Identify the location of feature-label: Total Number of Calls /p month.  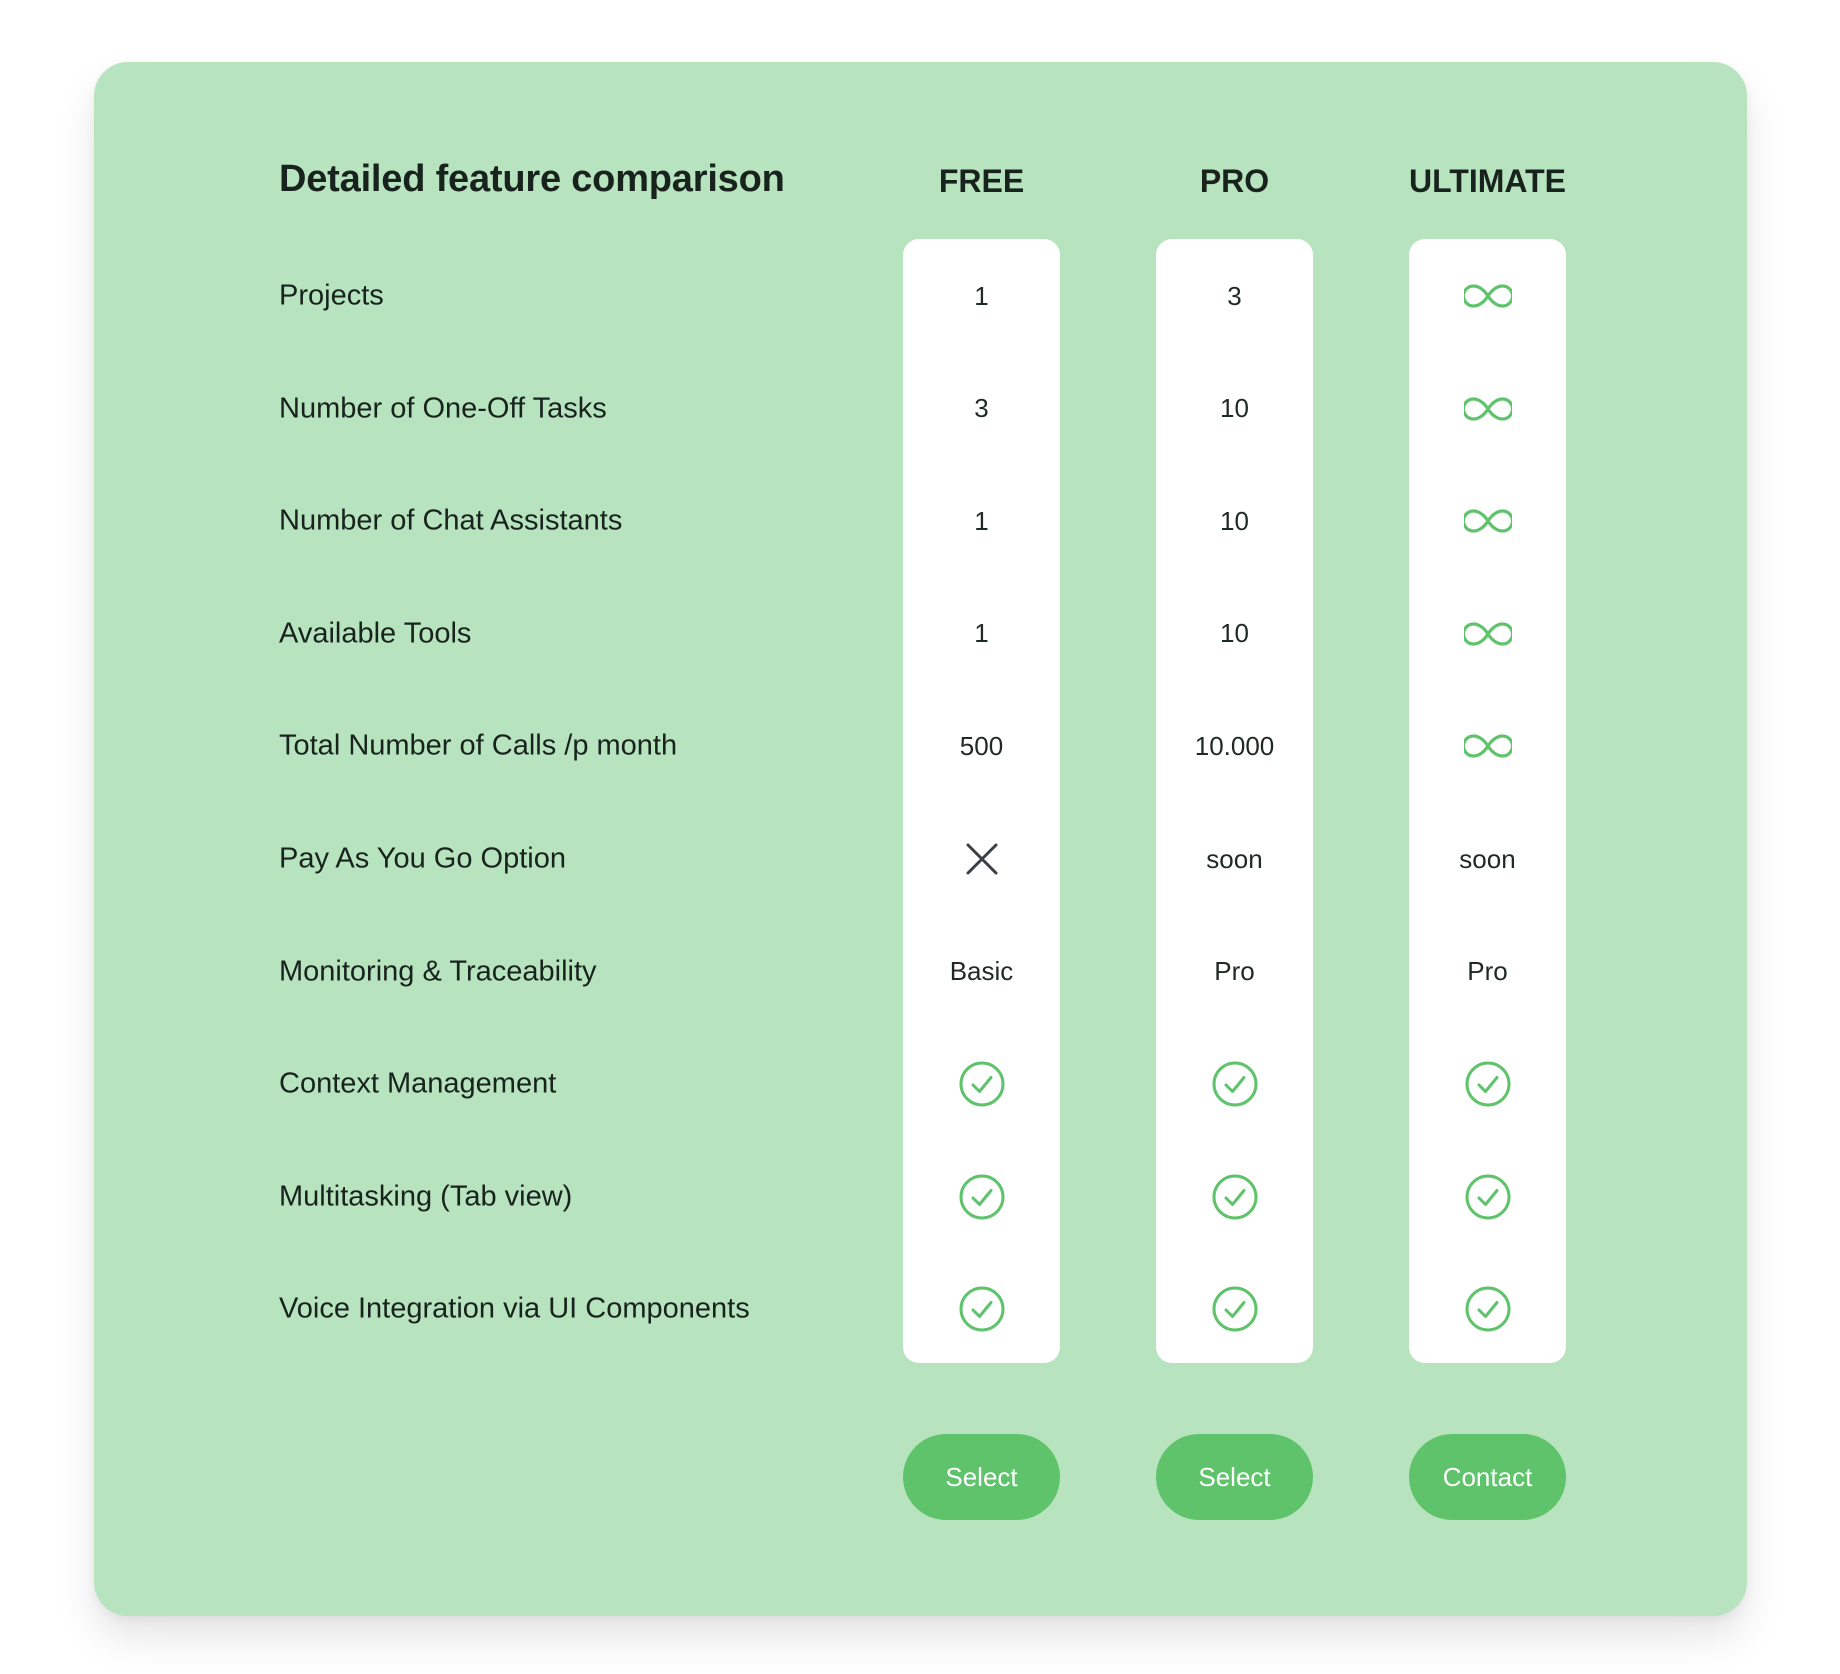
(478, 745).